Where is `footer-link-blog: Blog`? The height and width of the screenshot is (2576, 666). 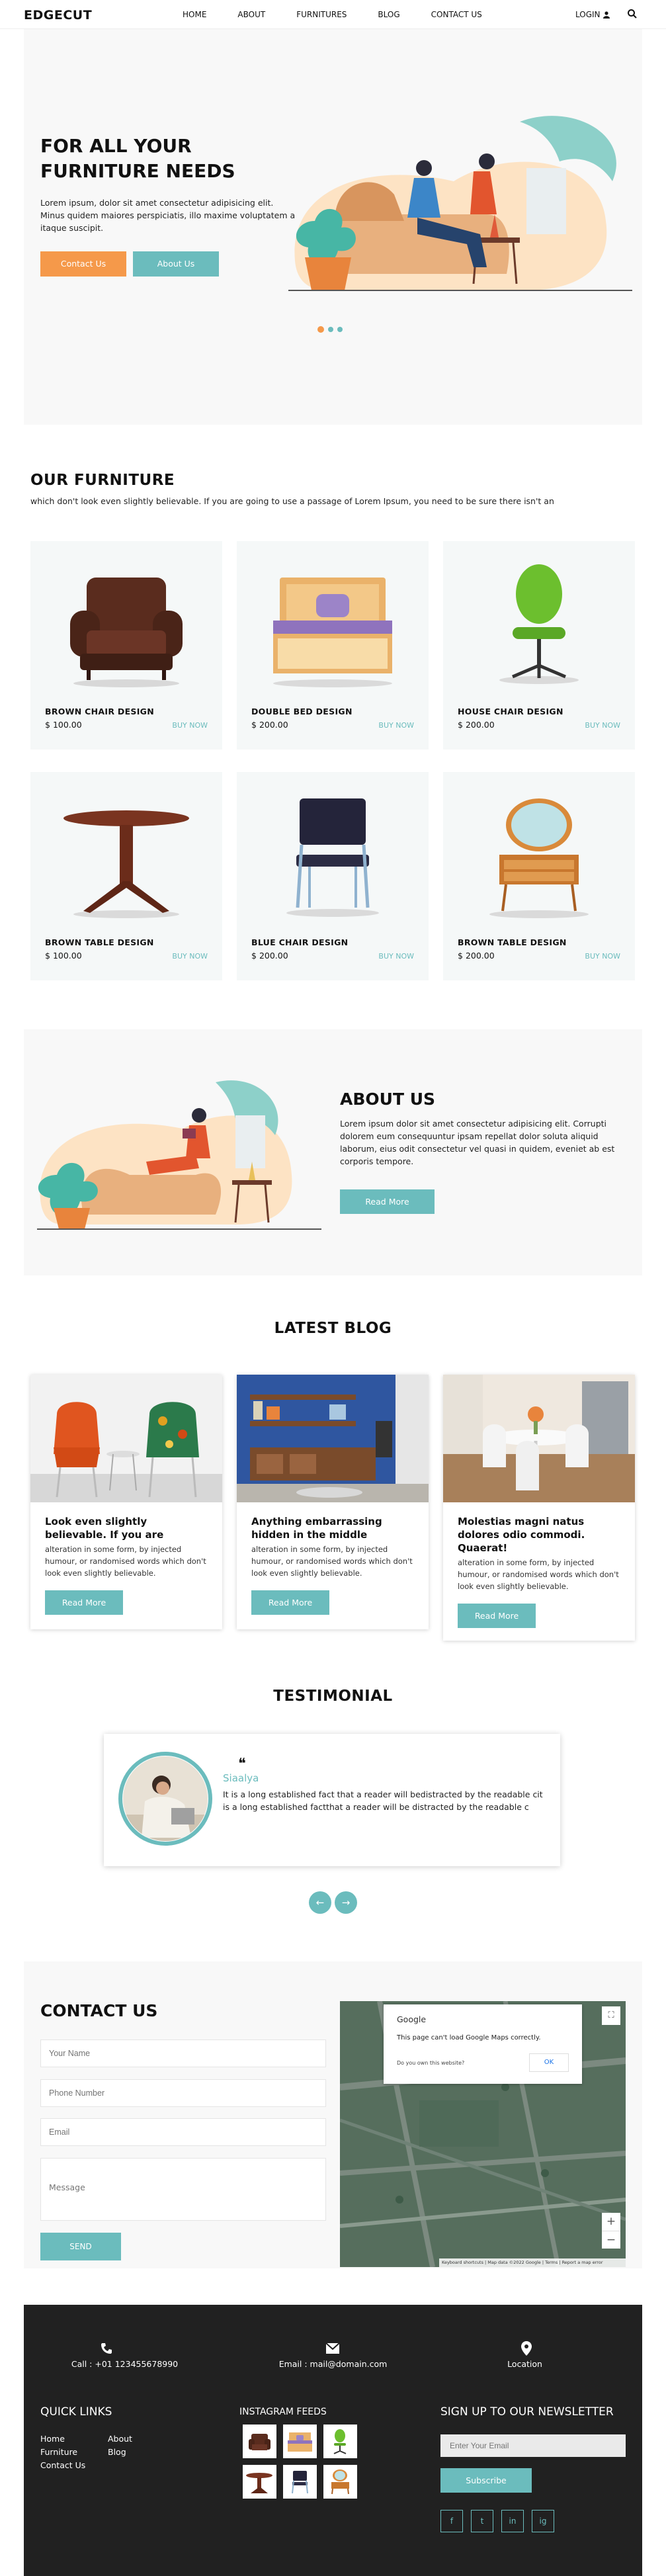 footer-link-blog: Blog is located at coordinates (120, 2452).